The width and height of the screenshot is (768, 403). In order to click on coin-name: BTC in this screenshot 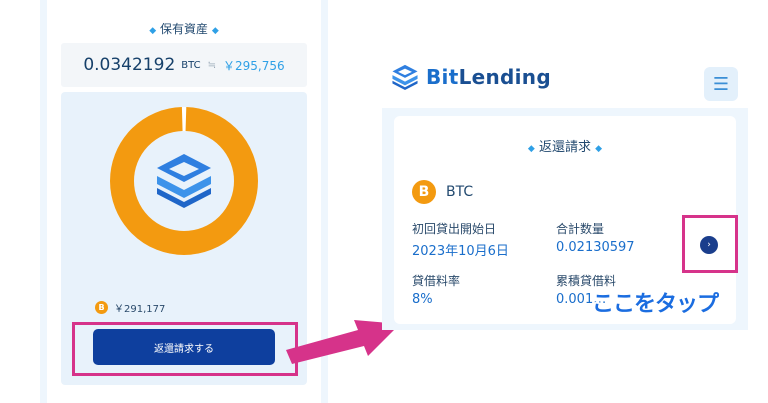, I will do `click(460, 192)`.